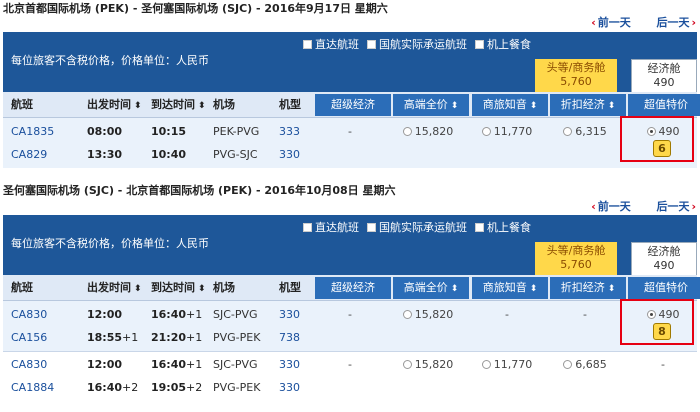  What do you see at coordinates (29, 337) in the screenshot?
I see `flight-number: CA156` at bounding box center [29, 337].